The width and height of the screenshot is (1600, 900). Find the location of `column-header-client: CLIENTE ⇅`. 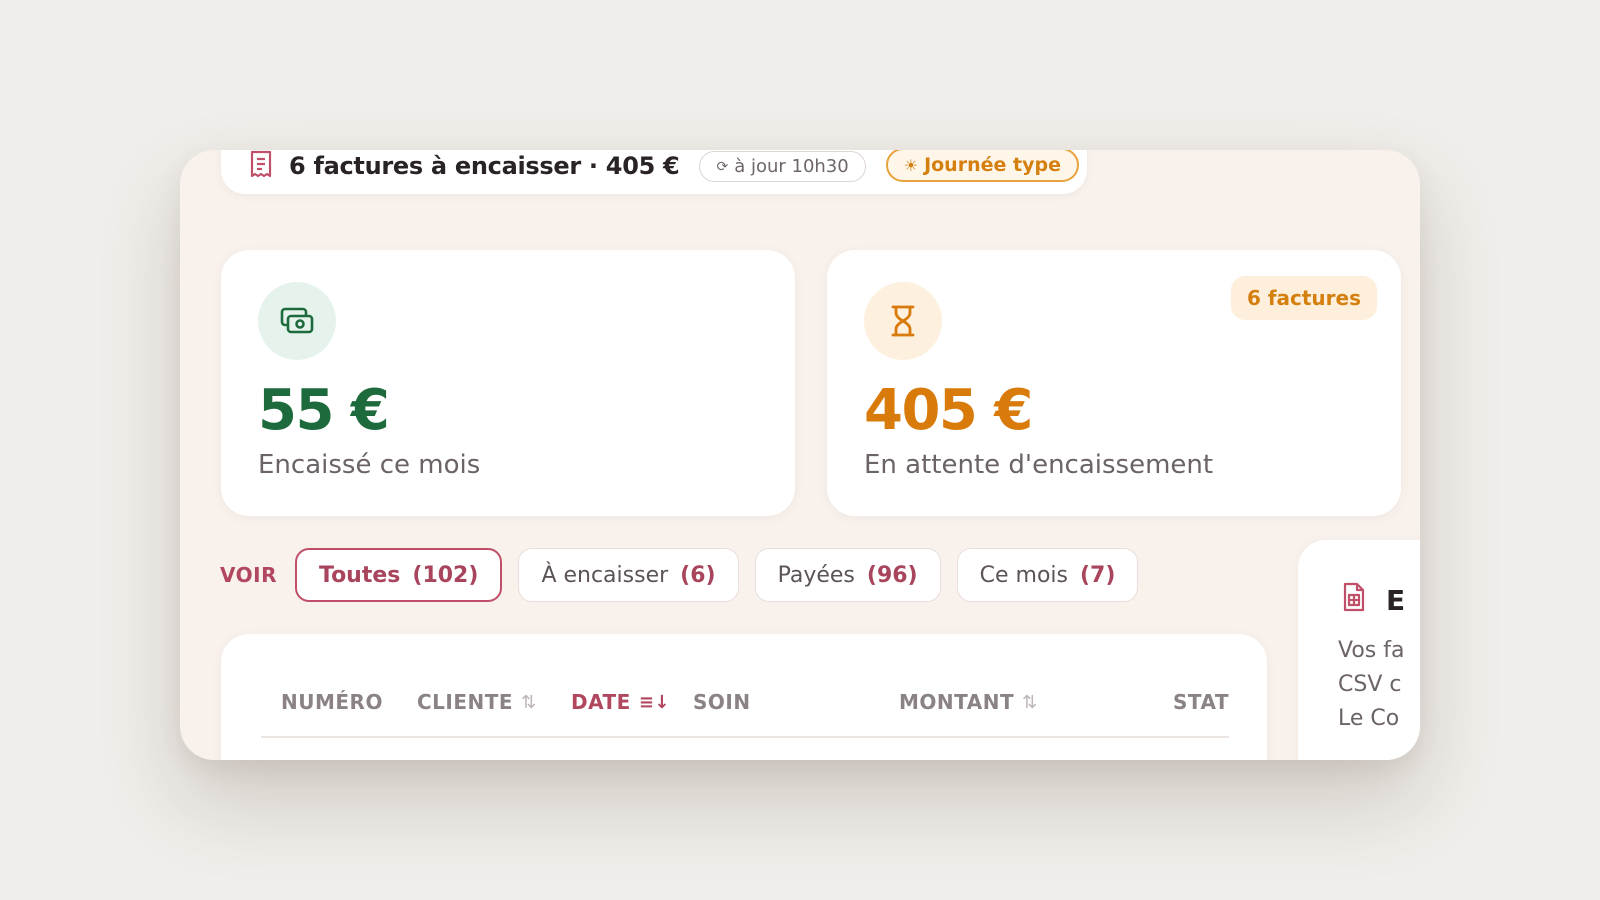

column-header-client: CLIENTE ⇅ is located at coordinates (477, 702).